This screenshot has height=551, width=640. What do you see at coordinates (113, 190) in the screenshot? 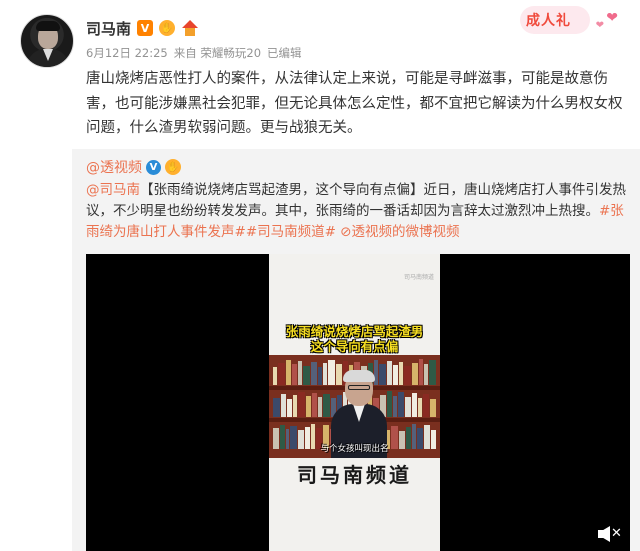
I see `mention-link: @司马南` at bounding box center [113, 190].